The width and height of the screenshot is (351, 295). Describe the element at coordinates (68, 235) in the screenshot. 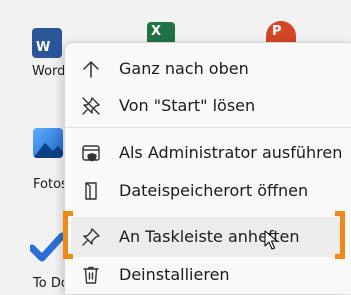

I see `highlight-bracket-left` at that location.